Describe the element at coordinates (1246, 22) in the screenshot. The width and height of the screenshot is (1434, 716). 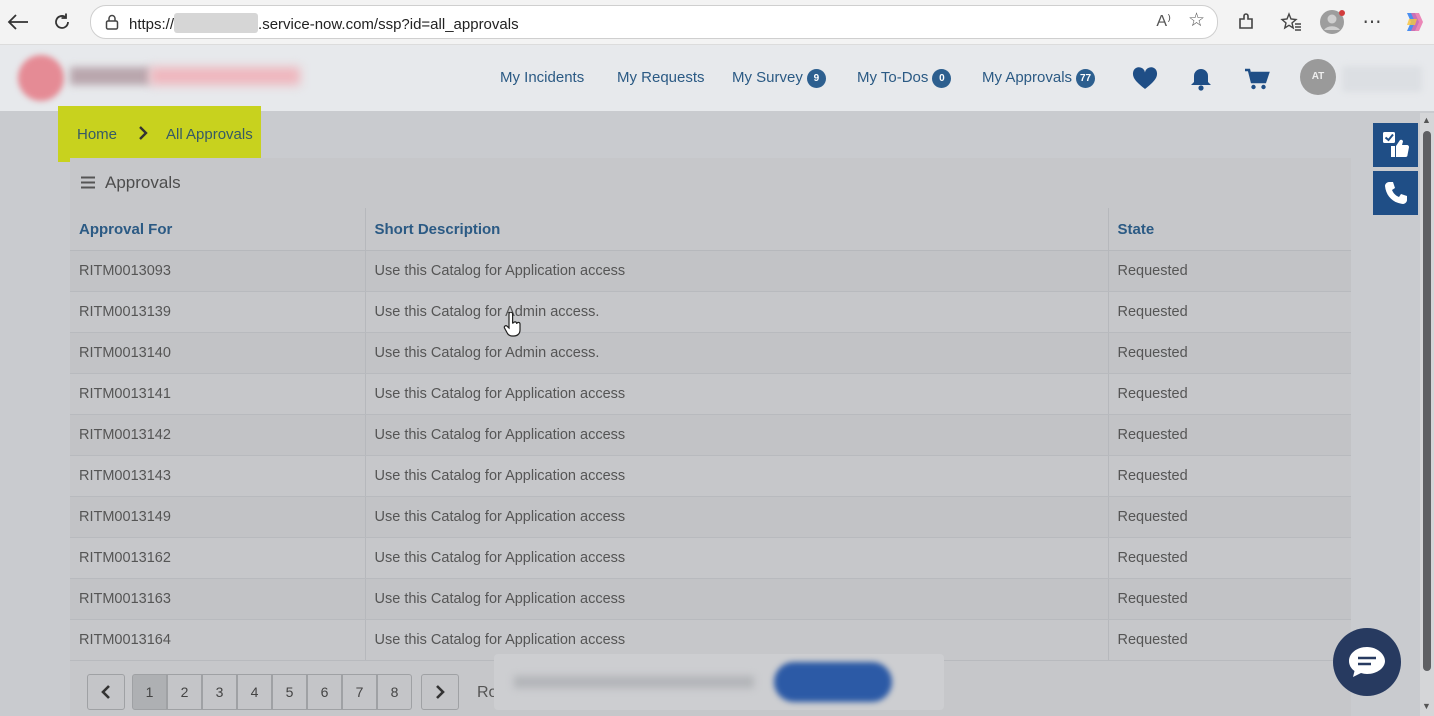
I see `extensions-icon` at that location.